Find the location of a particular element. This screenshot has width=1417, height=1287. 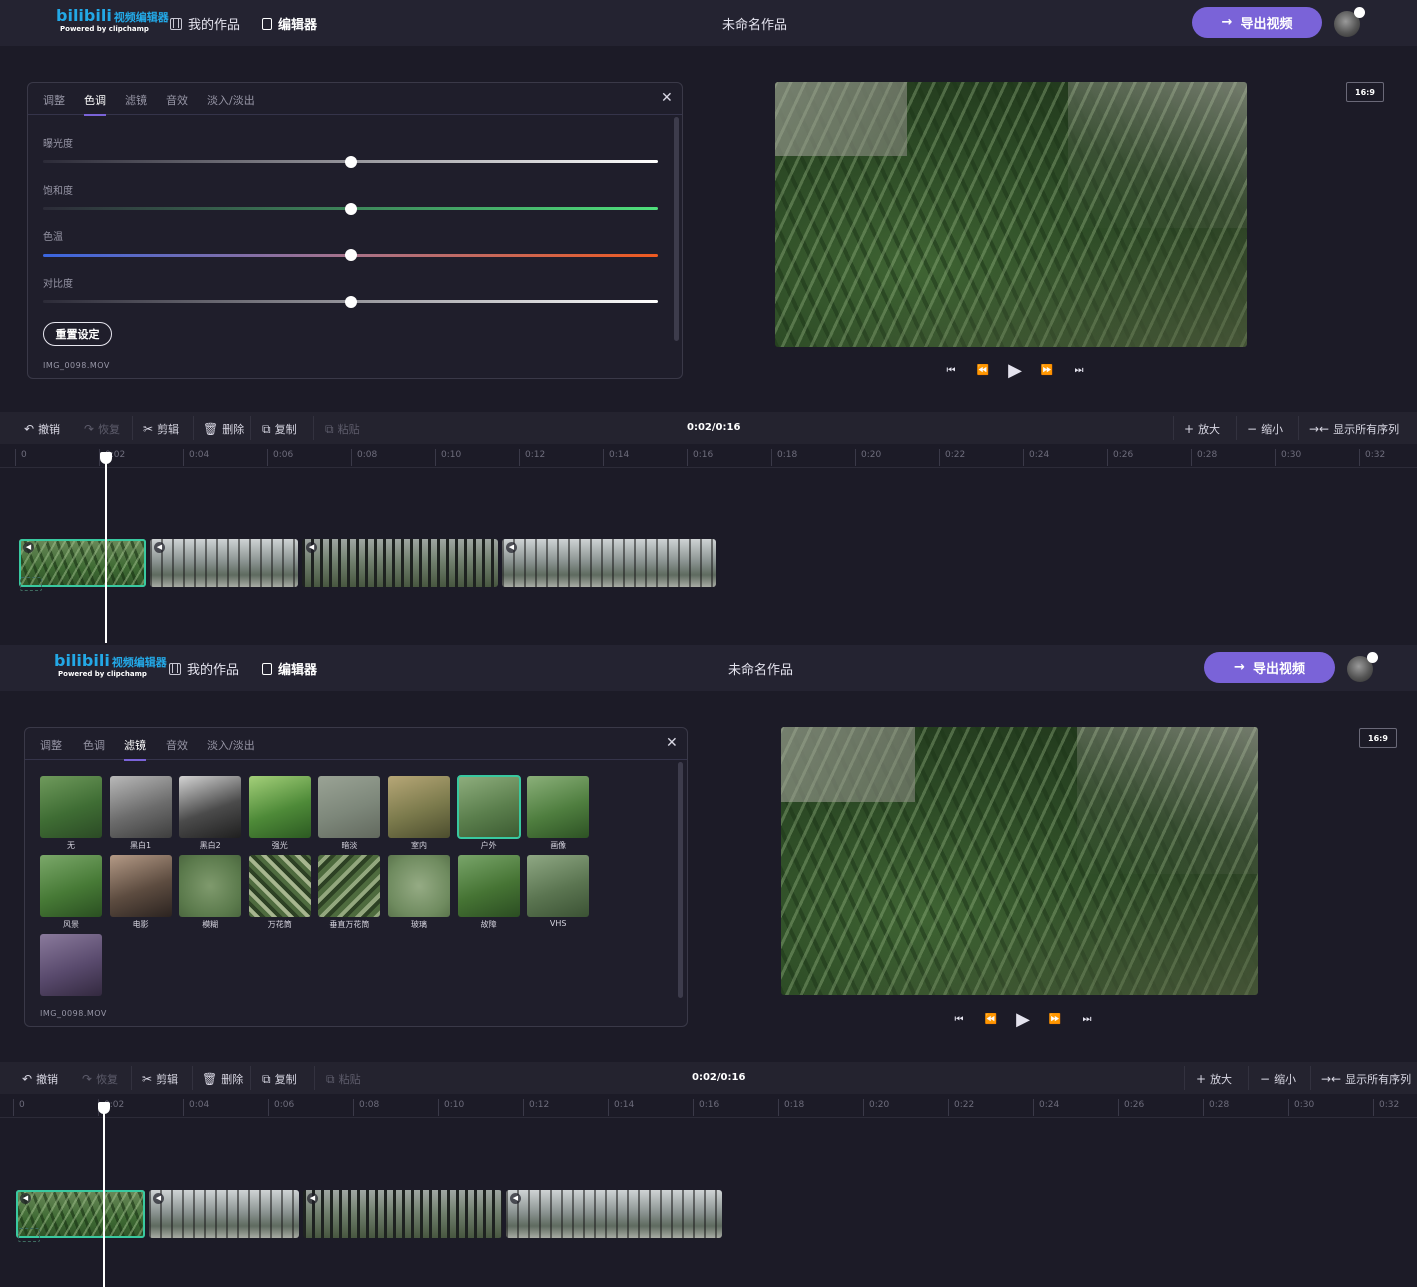

filter-option: 万花筒 is located at coordinates (279, 892).